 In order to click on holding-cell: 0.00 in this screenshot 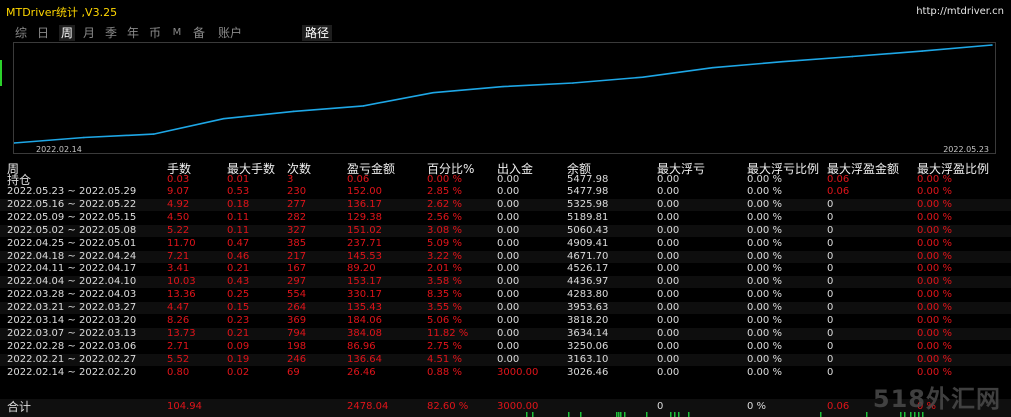, I will do `click(668, 179)`.